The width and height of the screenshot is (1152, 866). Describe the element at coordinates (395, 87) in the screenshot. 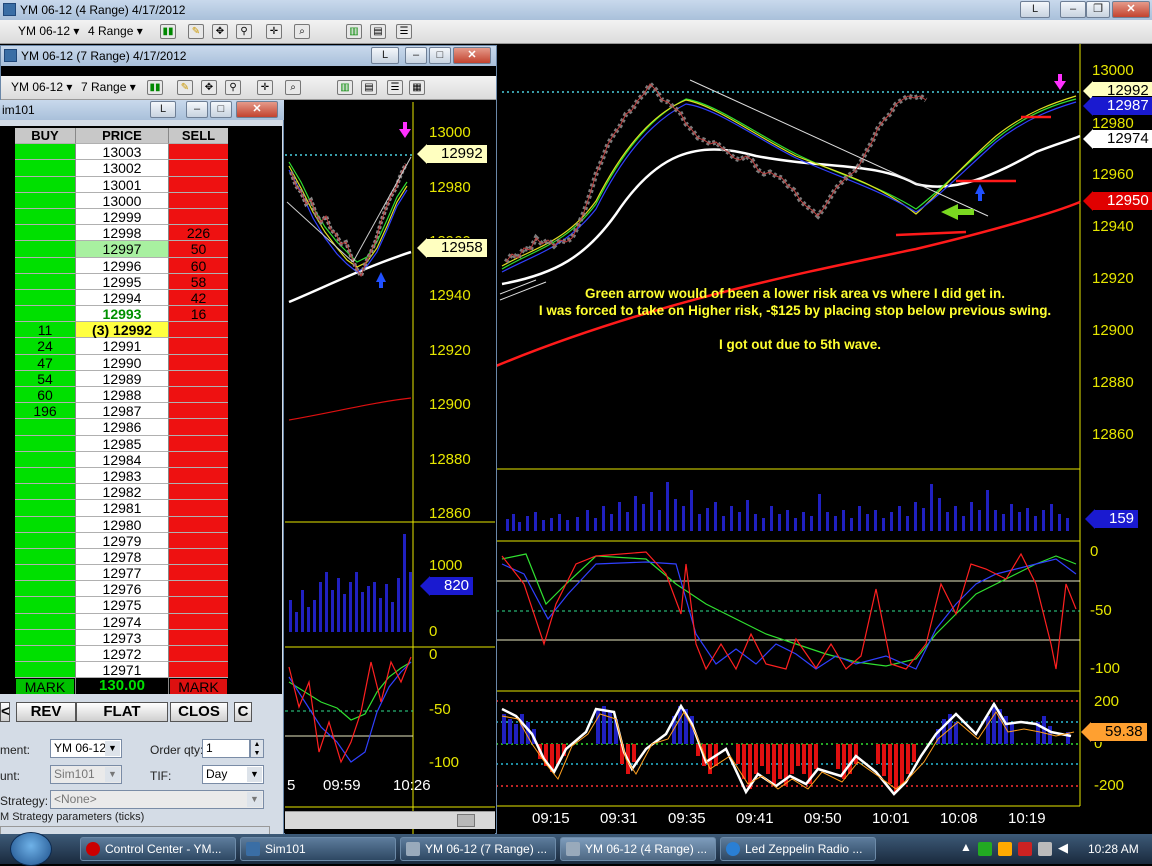

I see `properties-icon: ☰` at that location.